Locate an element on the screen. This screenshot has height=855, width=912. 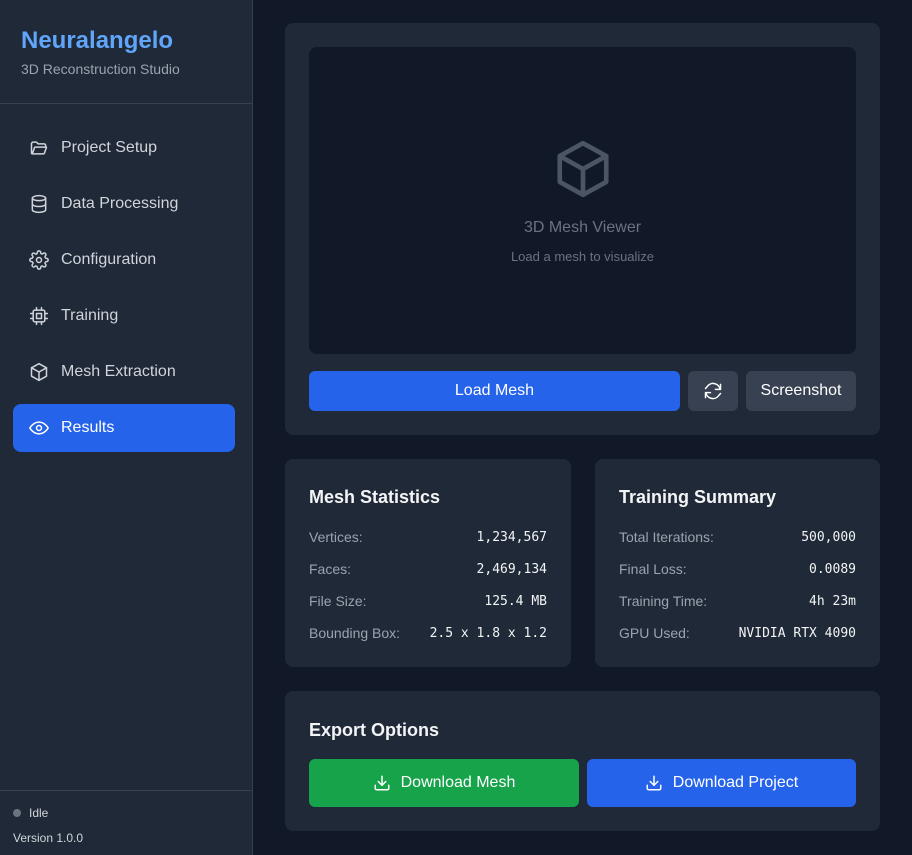
mesh-statistics-title: Mesh Statistics is located at coordinates (375, 497).